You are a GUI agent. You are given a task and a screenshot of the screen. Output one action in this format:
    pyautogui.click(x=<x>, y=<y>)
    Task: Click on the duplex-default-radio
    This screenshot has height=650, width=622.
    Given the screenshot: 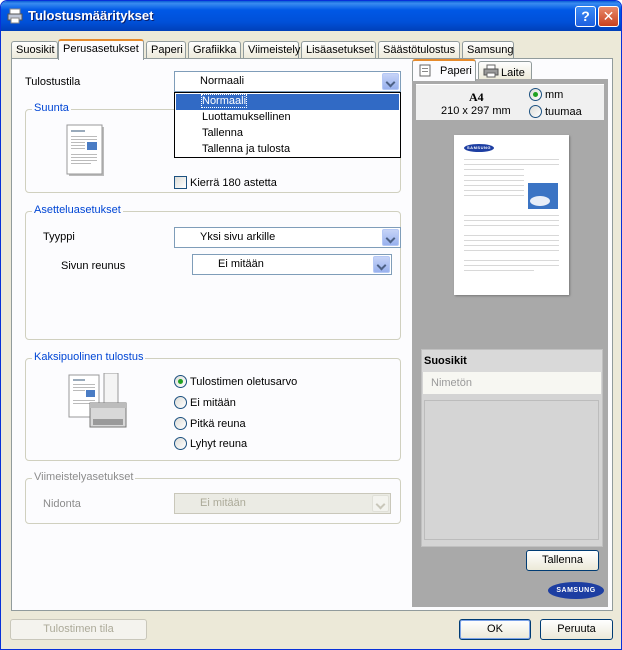 What is the action you would take?
    pyautogui.click(x=180, y=381)
    